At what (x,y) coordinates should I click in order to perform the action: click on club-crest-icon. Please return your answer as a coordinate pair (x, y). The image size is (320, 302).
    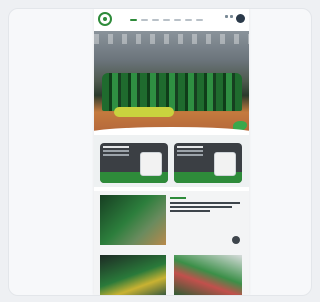
    Looking at the image, I should click on (105, 19).